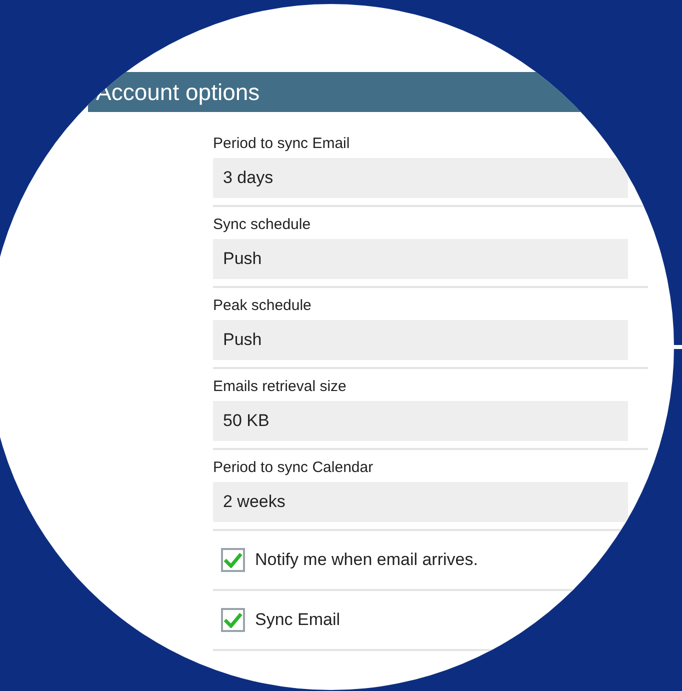 The image size is (682, 691). What do you see at coordinates (262, 306) in the screenshot?
I see `setting-label: Peak schedule` at bounding box center [262, 306].